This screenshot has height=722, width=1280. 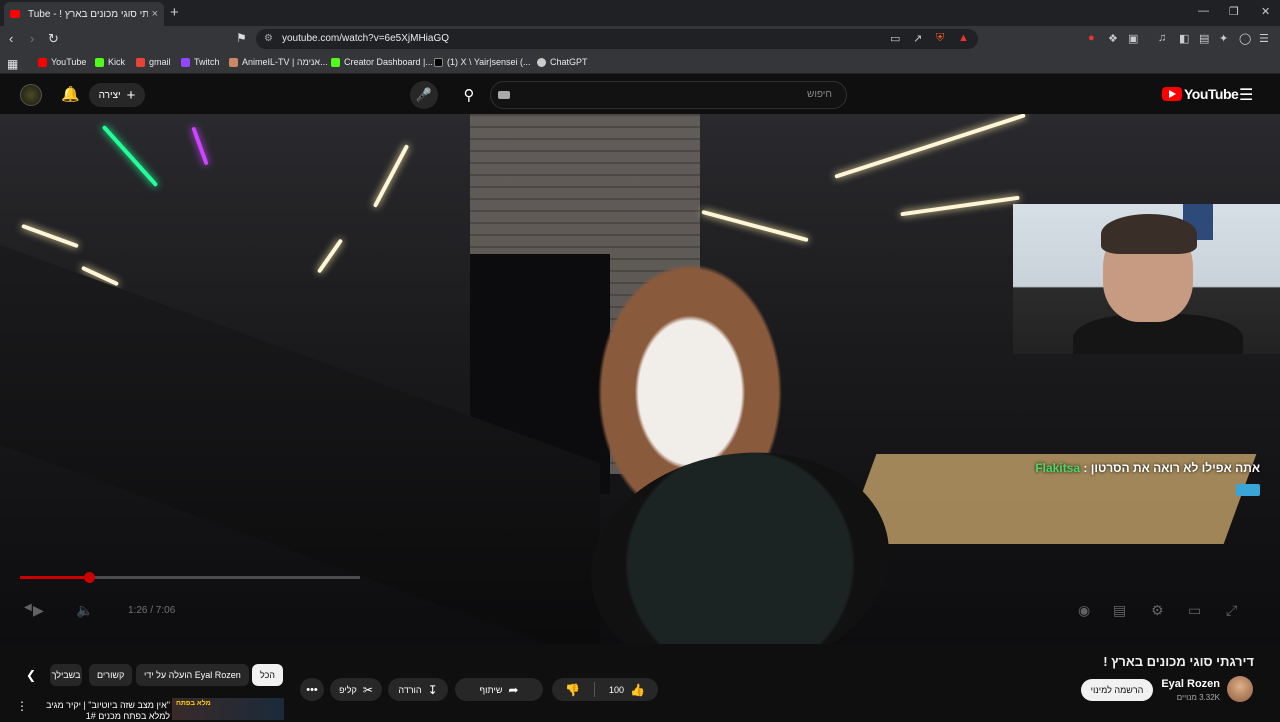 What do you see at coordinates (469, 95) in the screenshot?
I see `search-icon: ⚲` at bounding box center [469, 95].